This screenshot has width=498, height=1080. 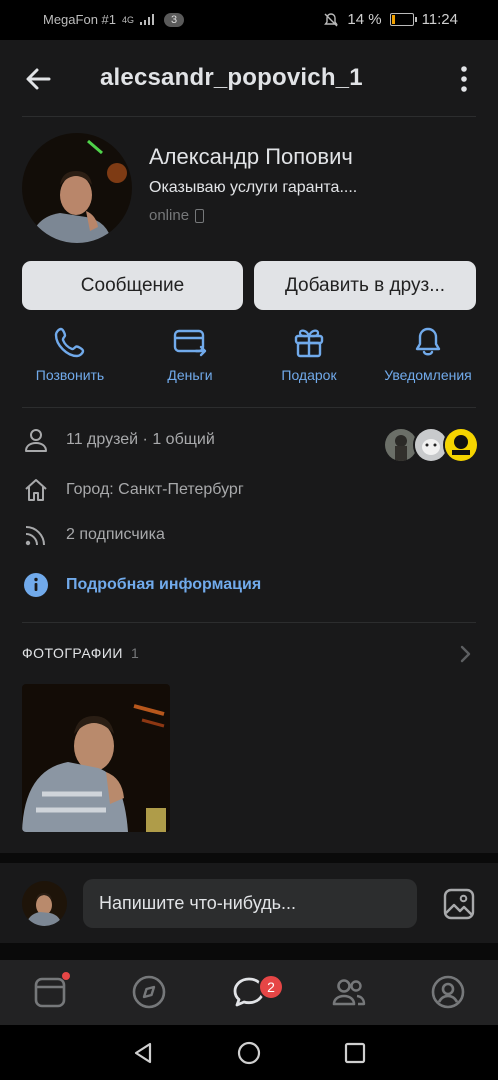 I want to click on friends-icon, so click(x=349, y=992).